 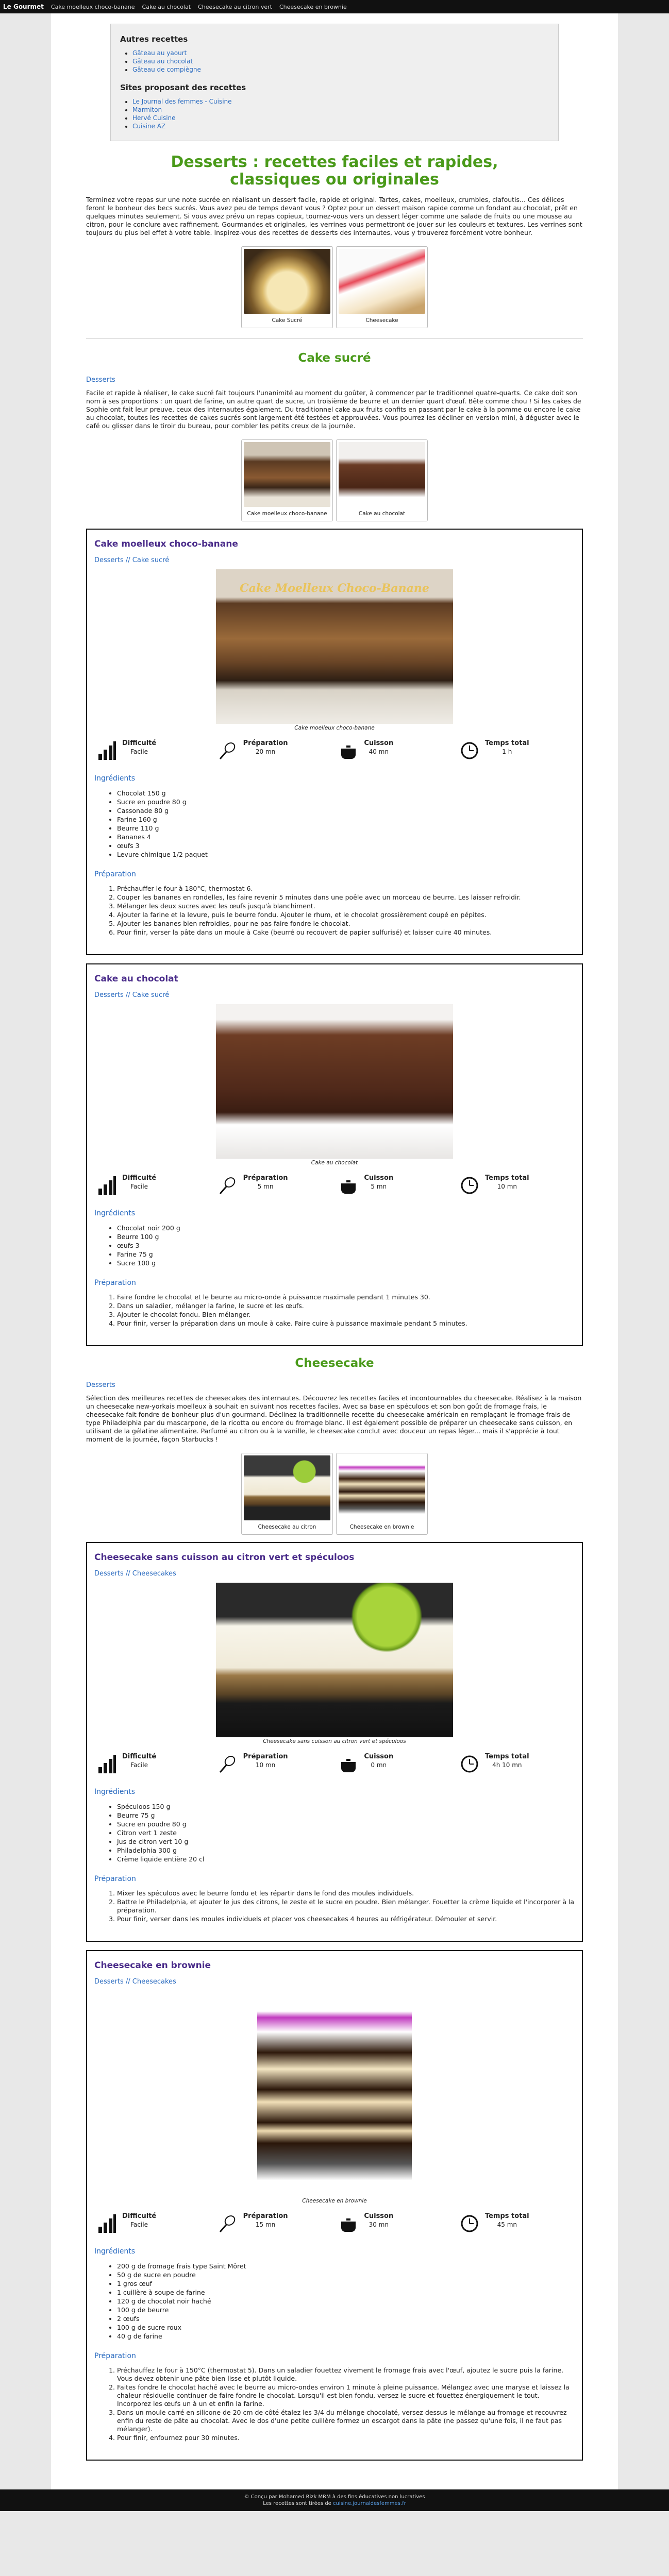 What do you see at coordinates (382, 480) in the screenshot?
I see `card-cake-chocolat: Cake au chocolat` at bounding box center [382, 480].